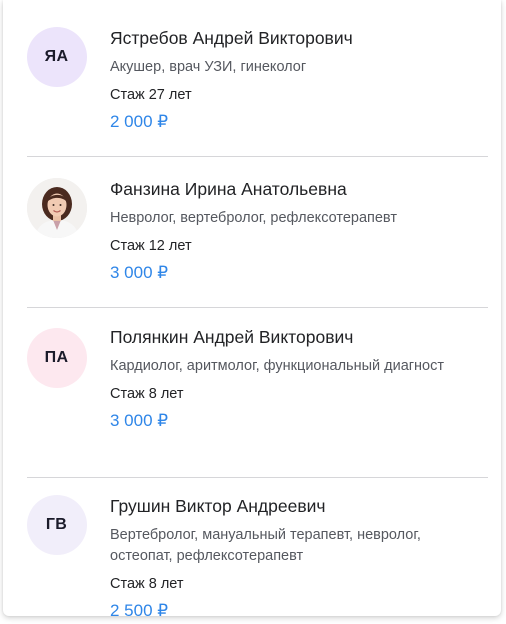 The height and width of the screenshot is (624, 506). I want to click on doctor-name: Грушин Виктор Андреевич, so click(295, 506).